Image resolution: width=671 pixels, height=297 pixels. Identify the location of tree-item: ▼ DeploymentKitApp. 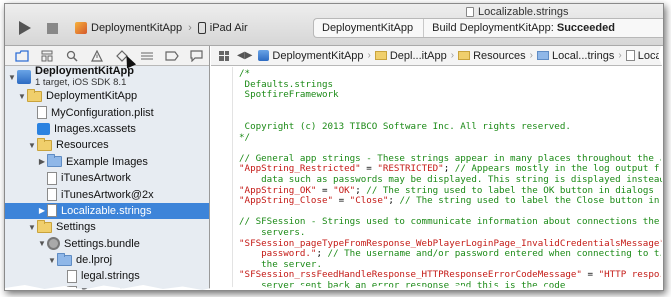
(107, 96).